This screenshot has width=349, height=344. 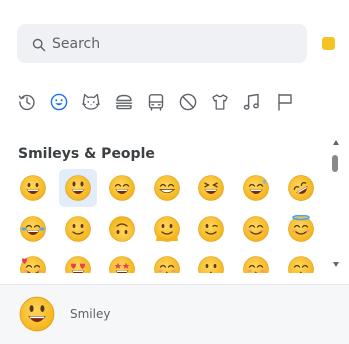 I want to click on search-icon, so click(x=39, y=44).